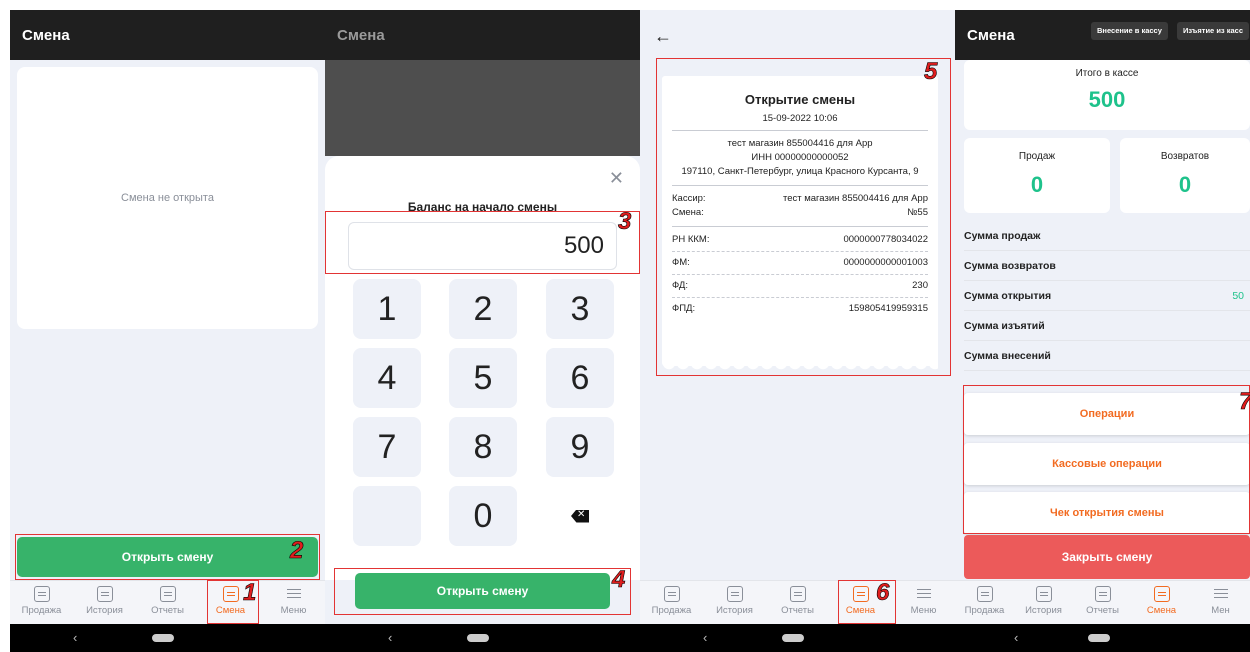 This screenshot has height=652, width=1250. What do you see at coordinates (167, 594) in the screenshot?
I see `reports-icon` at bounding box center [167, 594].